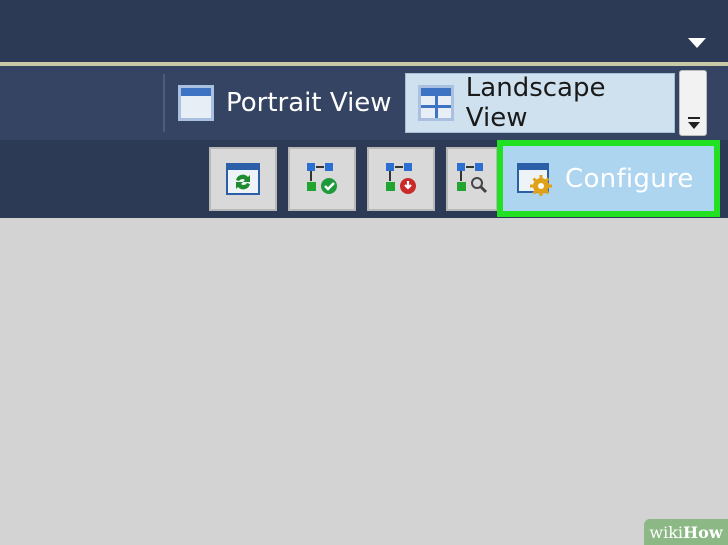 The width and height of the screenshot is (728, 545). I want to click on reject-hierarchy-icon, so click(401, 178).